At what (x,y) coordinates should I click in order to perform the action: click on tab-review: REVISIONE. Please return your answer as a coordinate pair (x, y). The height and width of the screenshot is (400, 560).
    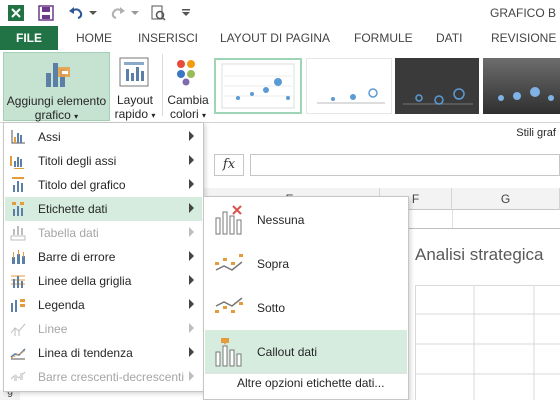
    Looking at the image, I should click on (523, 38).